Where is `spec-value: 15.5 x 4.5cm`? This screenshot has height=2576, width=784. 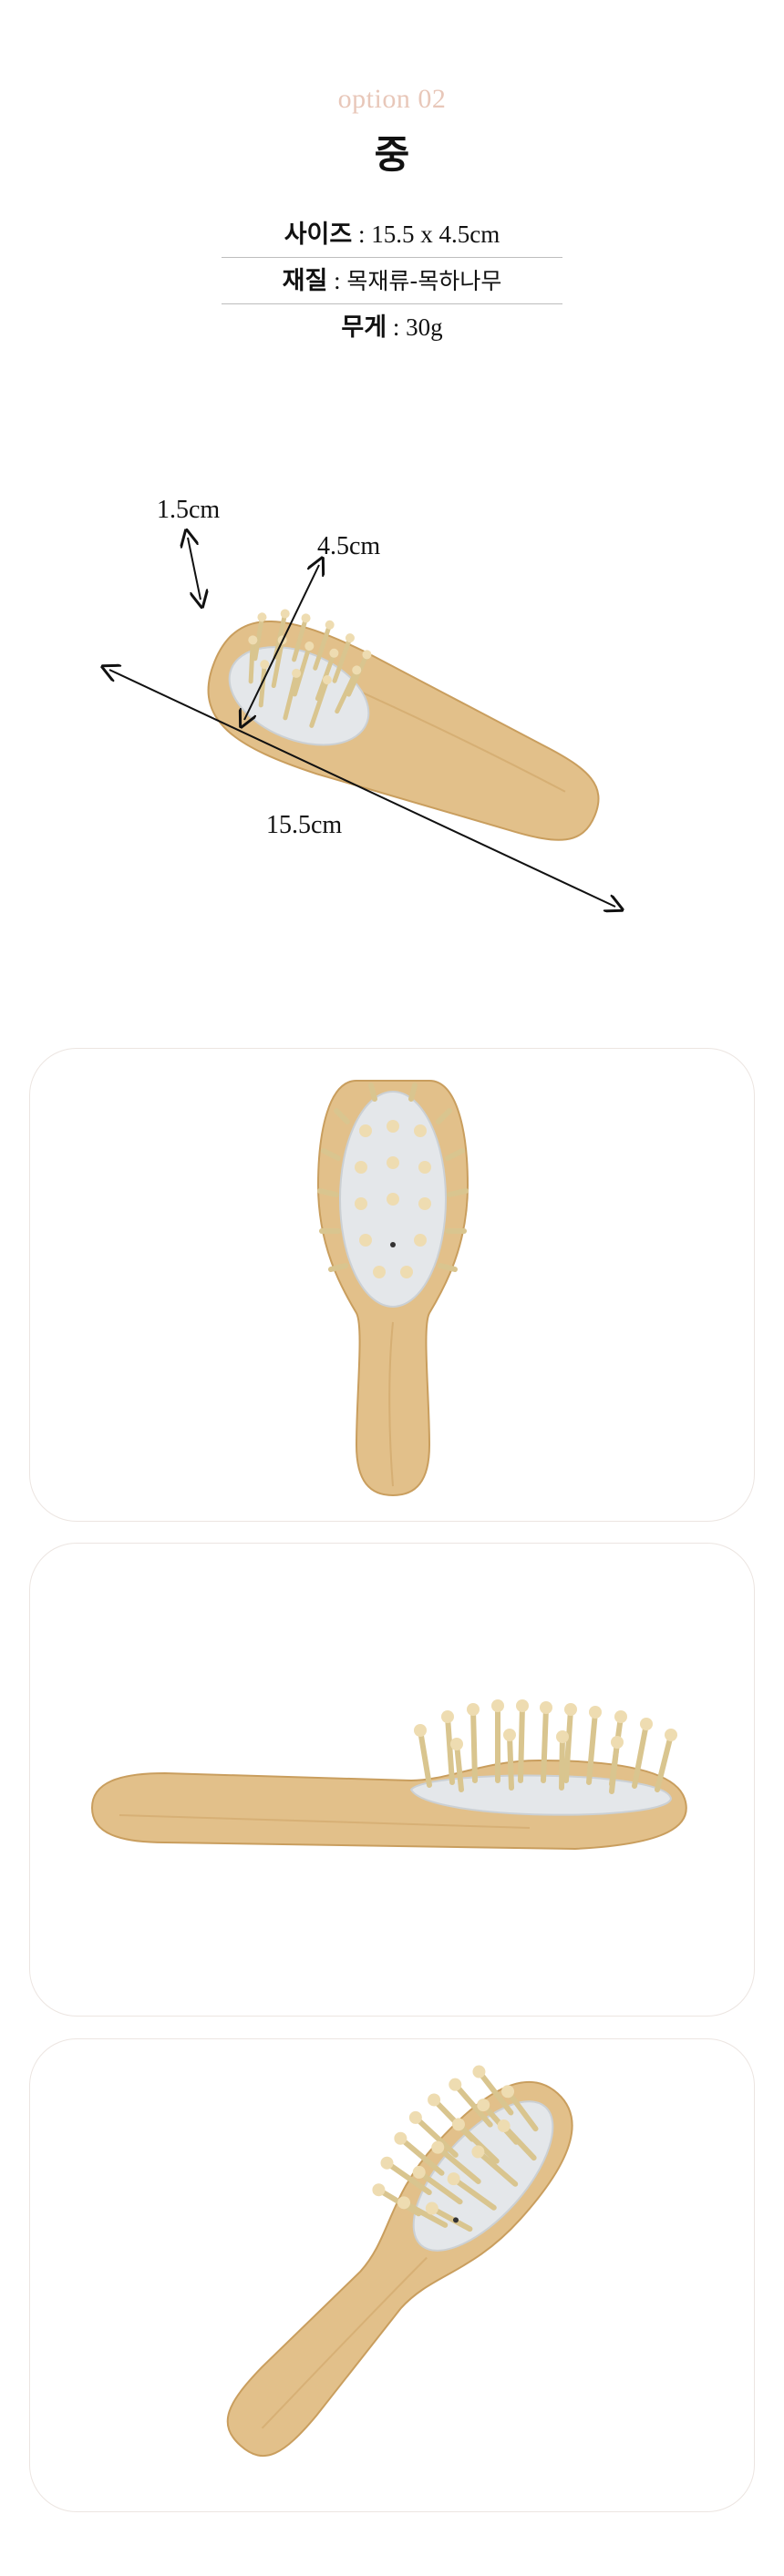 spec-value: 15.5 x 4.5cm is located at coordinates (435, 235).